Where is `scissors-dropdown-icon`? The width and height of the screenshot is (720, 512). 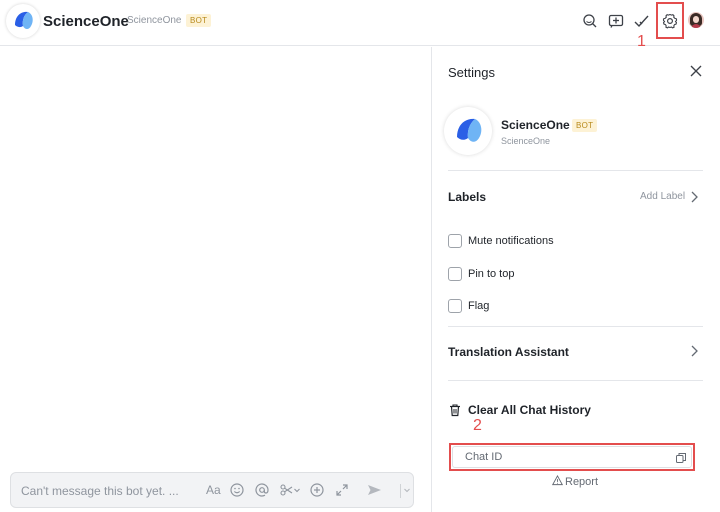 scissors-dropdown-icon is located at coordinates (297, 490).